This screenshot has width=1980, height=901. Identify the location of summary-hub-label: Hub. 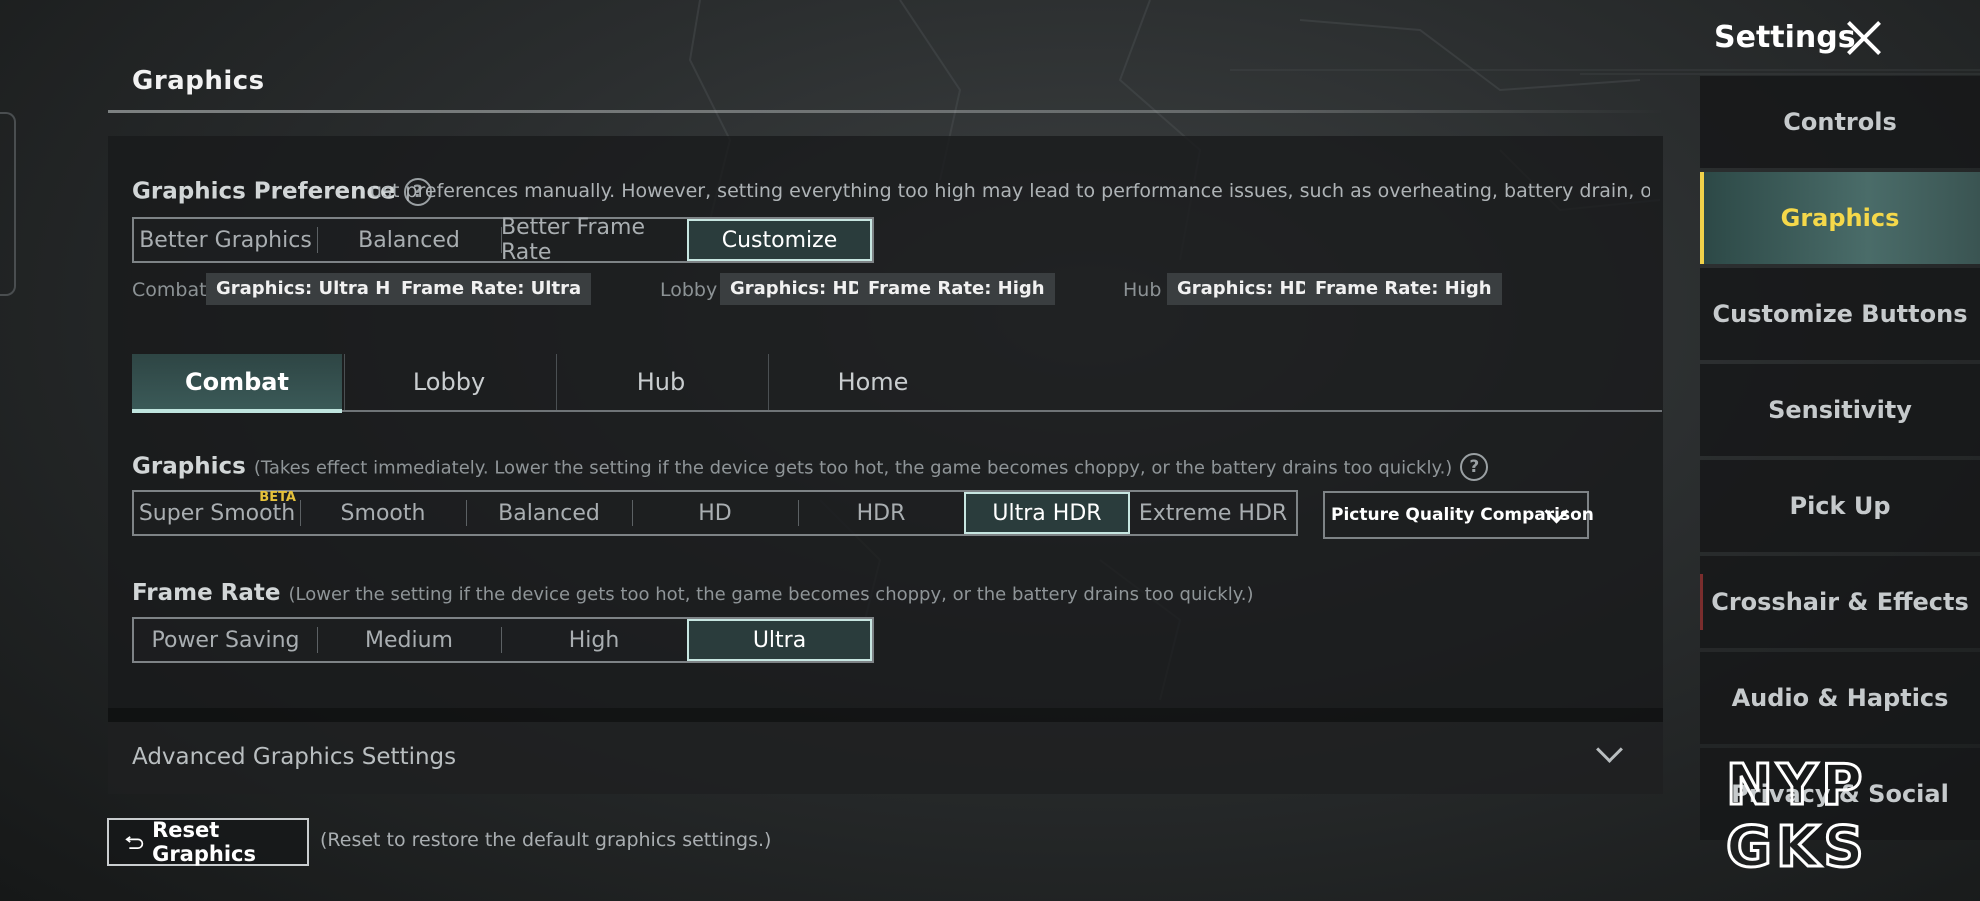
(1142, 290).